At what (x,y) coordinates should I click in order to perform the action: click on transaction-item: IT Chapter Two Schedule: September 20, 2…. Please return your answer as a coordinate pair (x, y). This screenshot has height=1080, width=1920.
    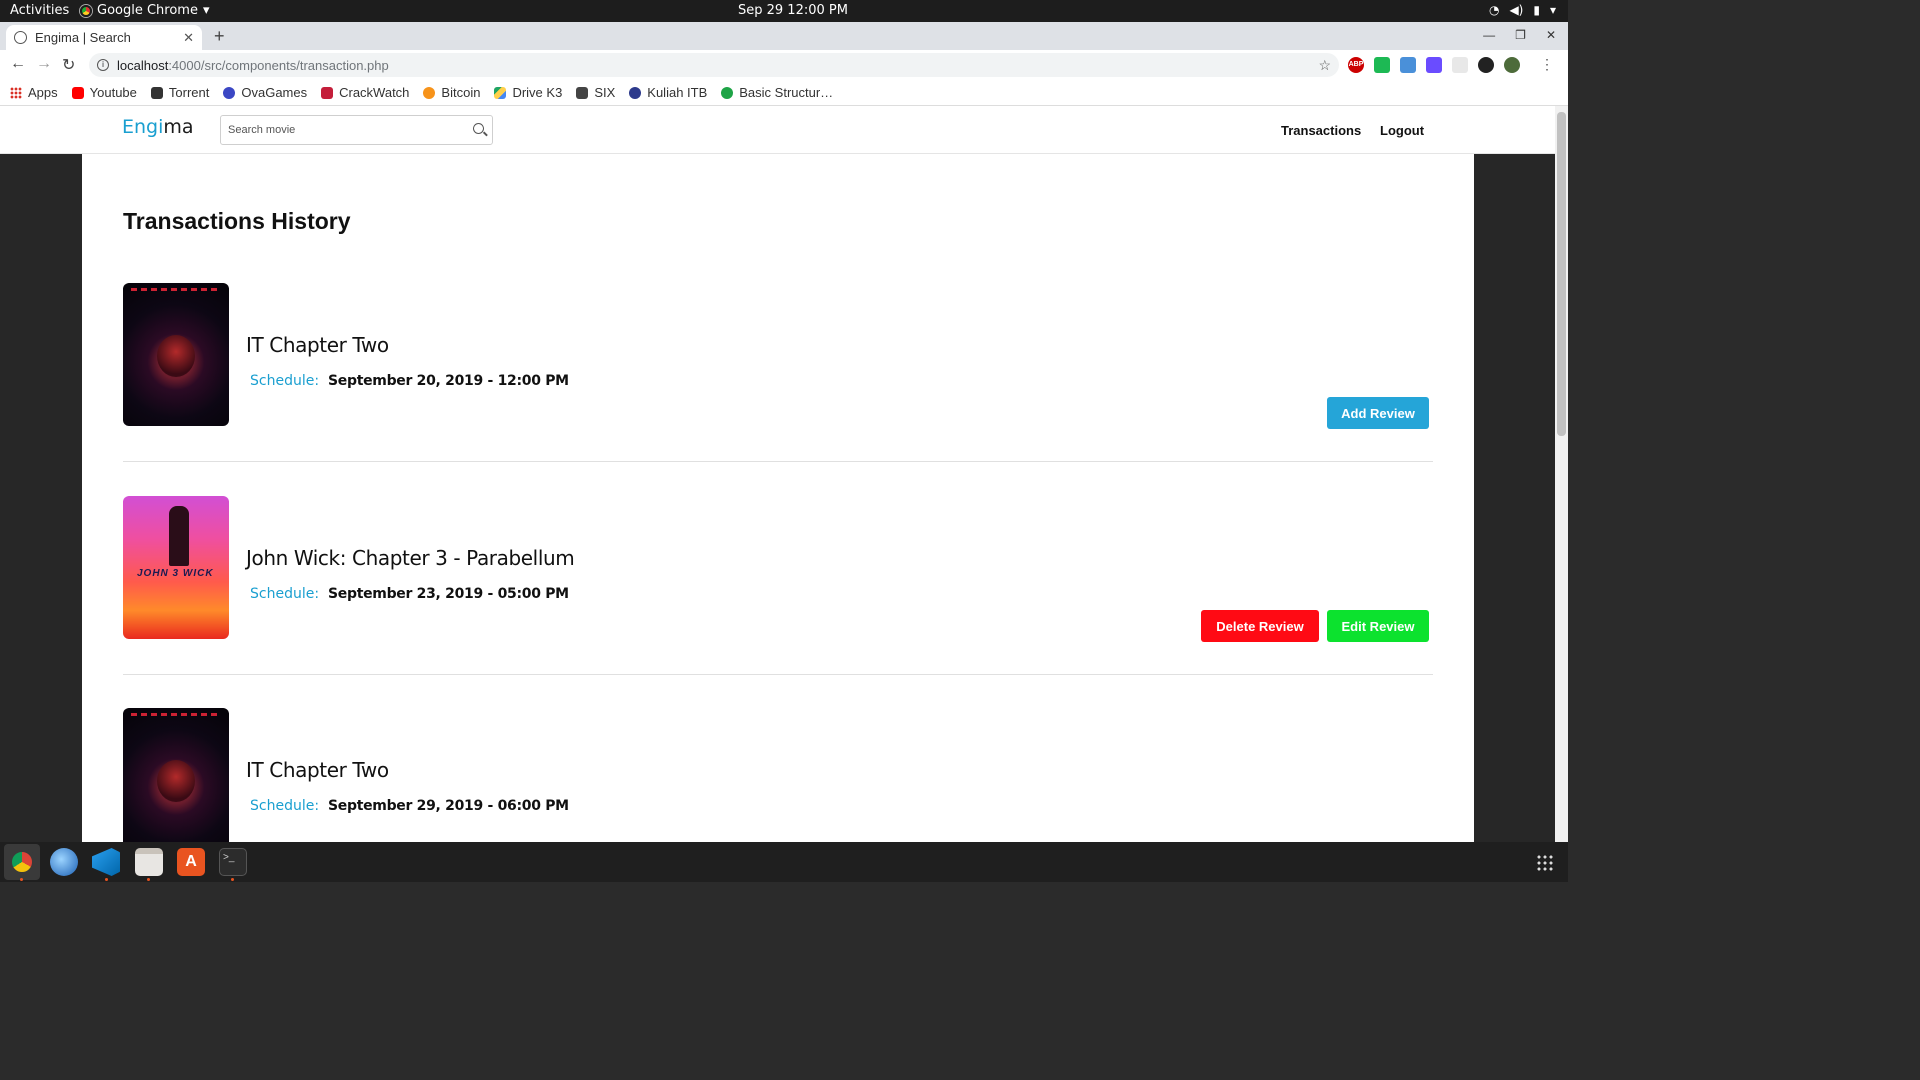
    Looking at the image, I should click on (778, 372).